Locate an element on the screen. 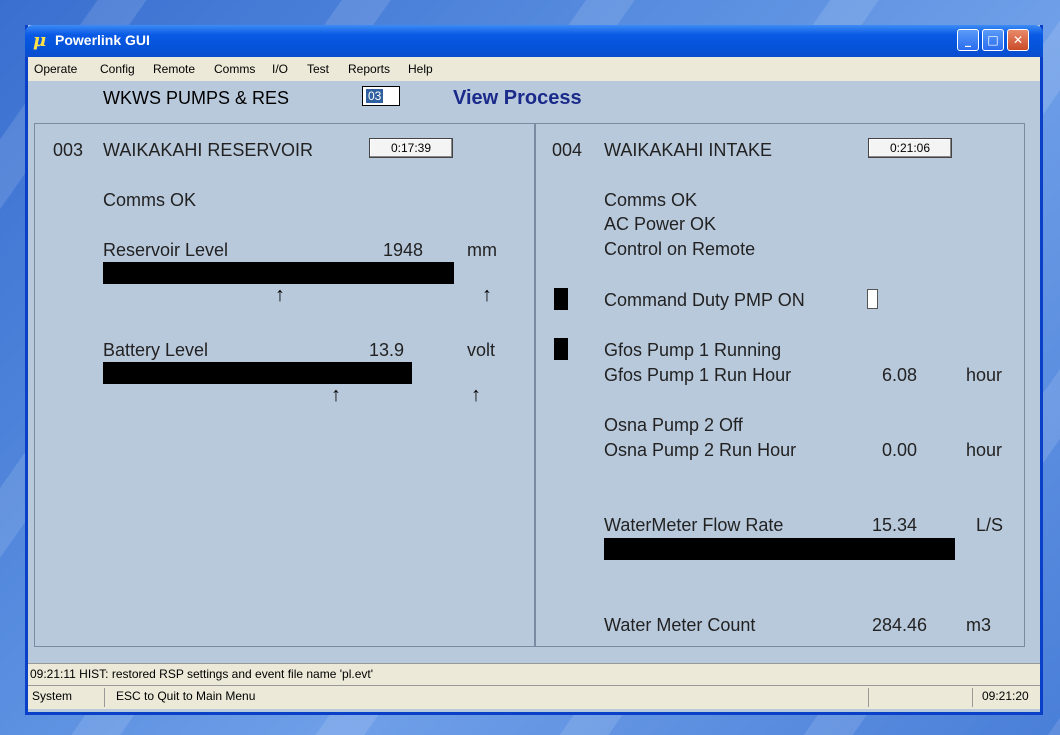  reservoir-level-value: 1948 is located at coordinates (403, 250).